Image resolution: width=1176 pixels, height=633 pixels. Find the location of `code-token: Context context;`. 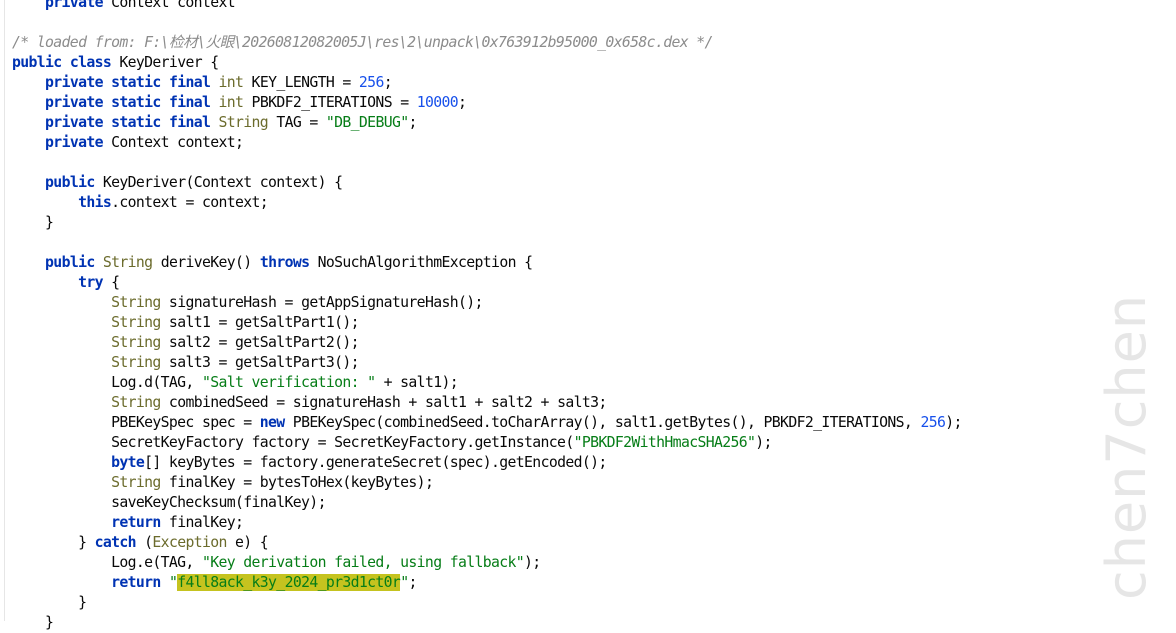

code-token: Context context; is located at coordinates (173, 142).